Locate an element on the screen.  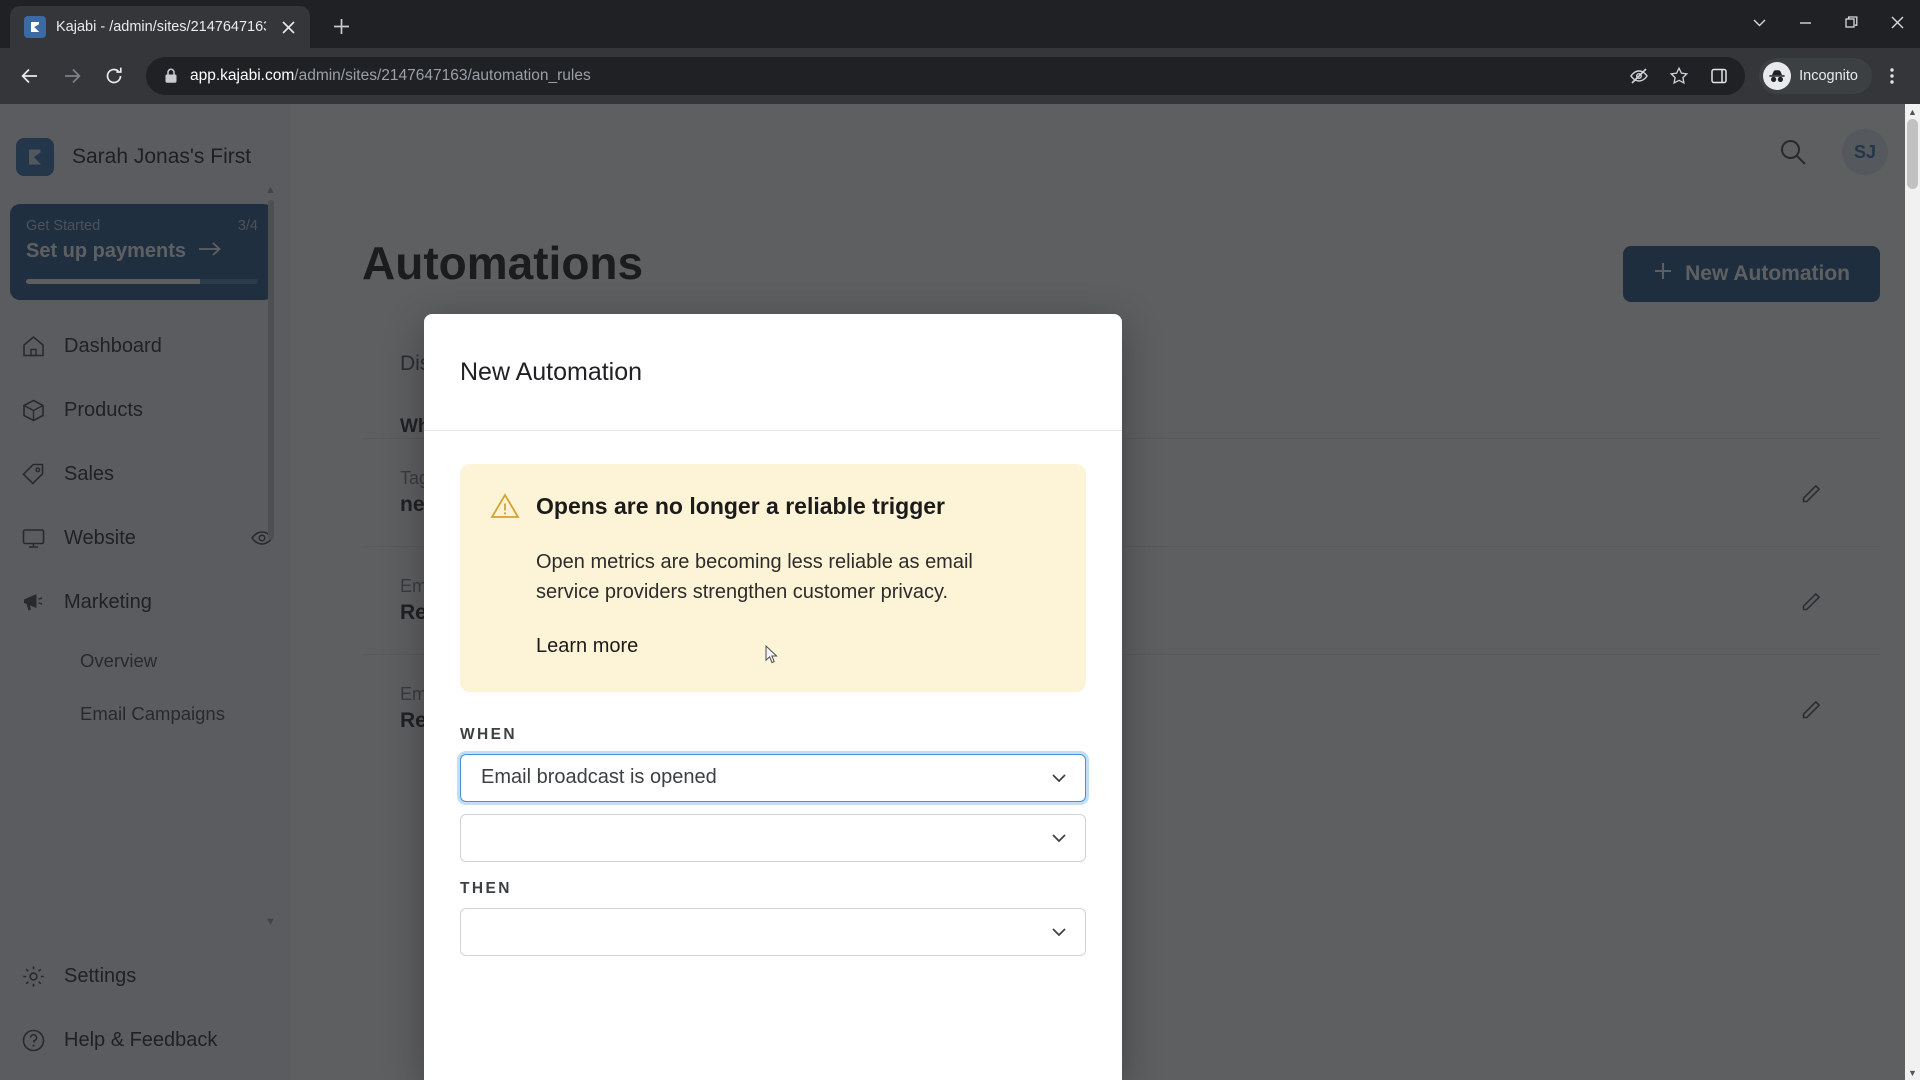
modal-title: New Automation is located at coordinates (551, 371).